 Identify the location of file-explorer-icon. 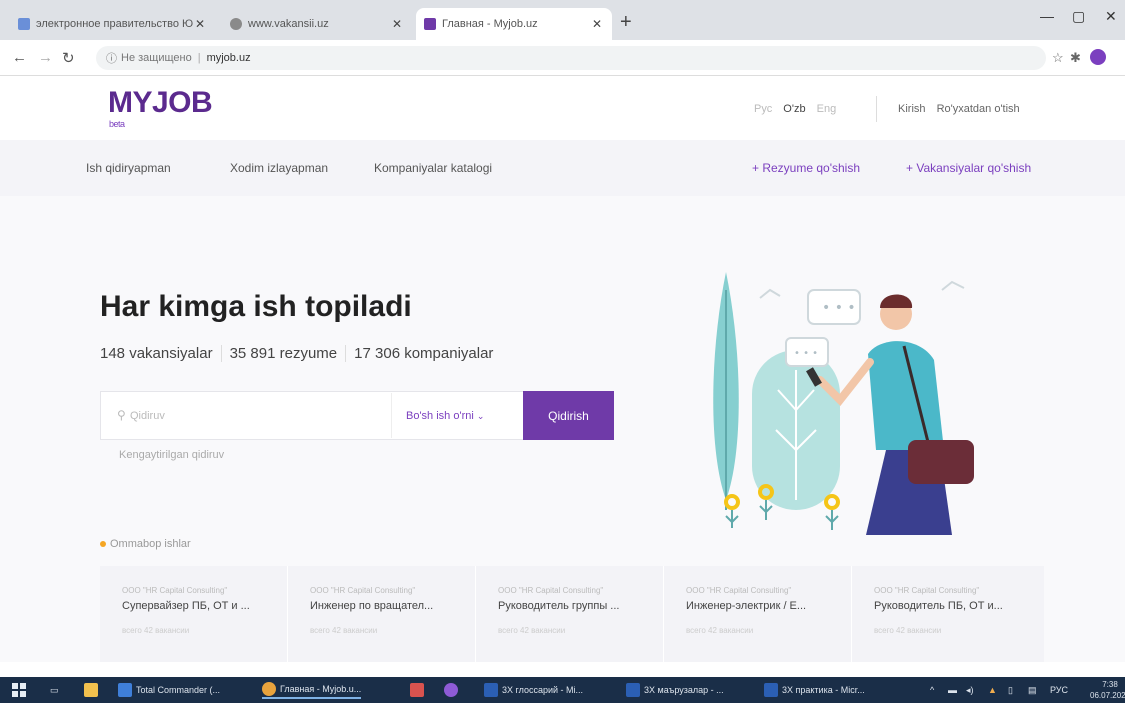
(93, 690).